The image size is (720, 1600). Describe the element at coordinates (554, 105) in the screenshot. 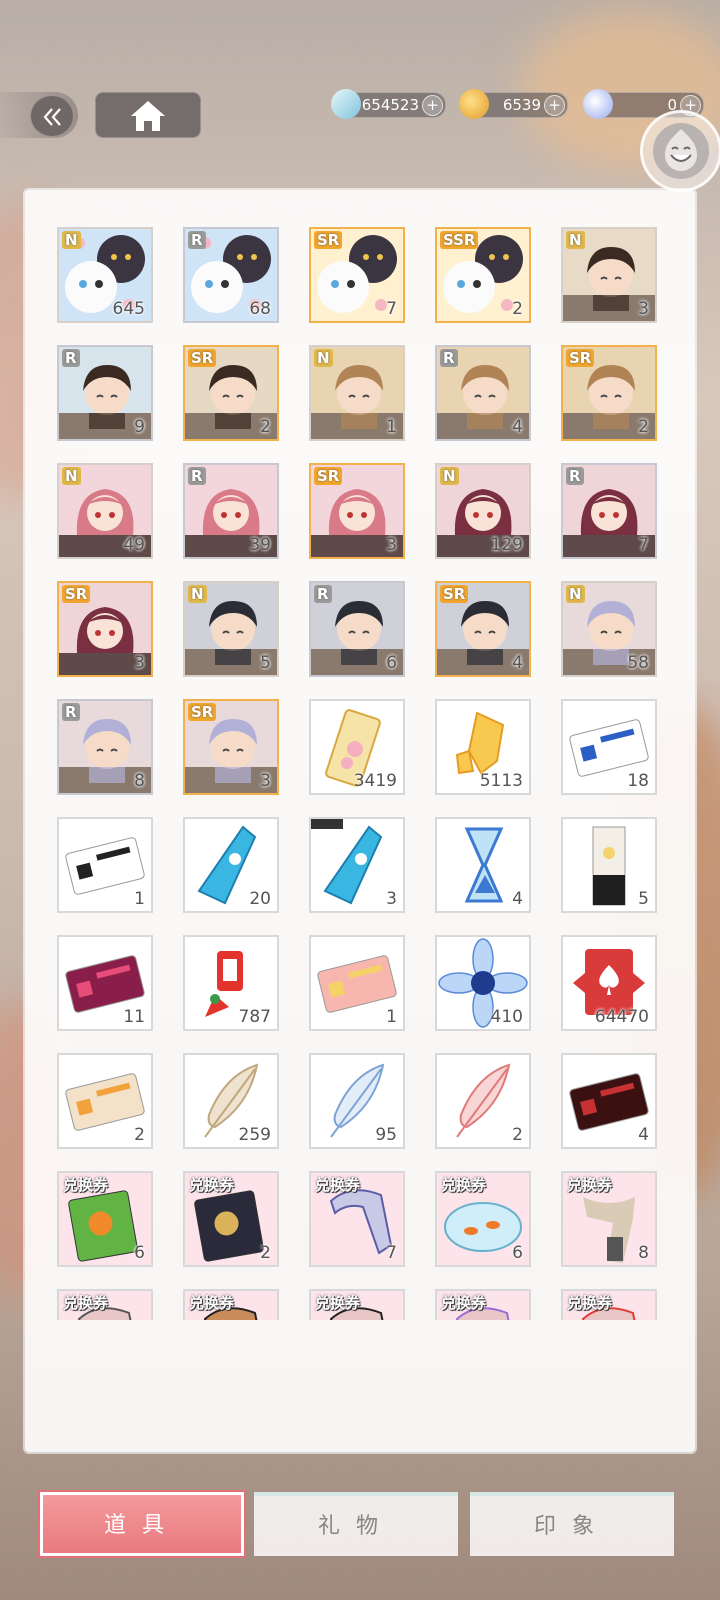

I see `add-gold-button: +` at that location.